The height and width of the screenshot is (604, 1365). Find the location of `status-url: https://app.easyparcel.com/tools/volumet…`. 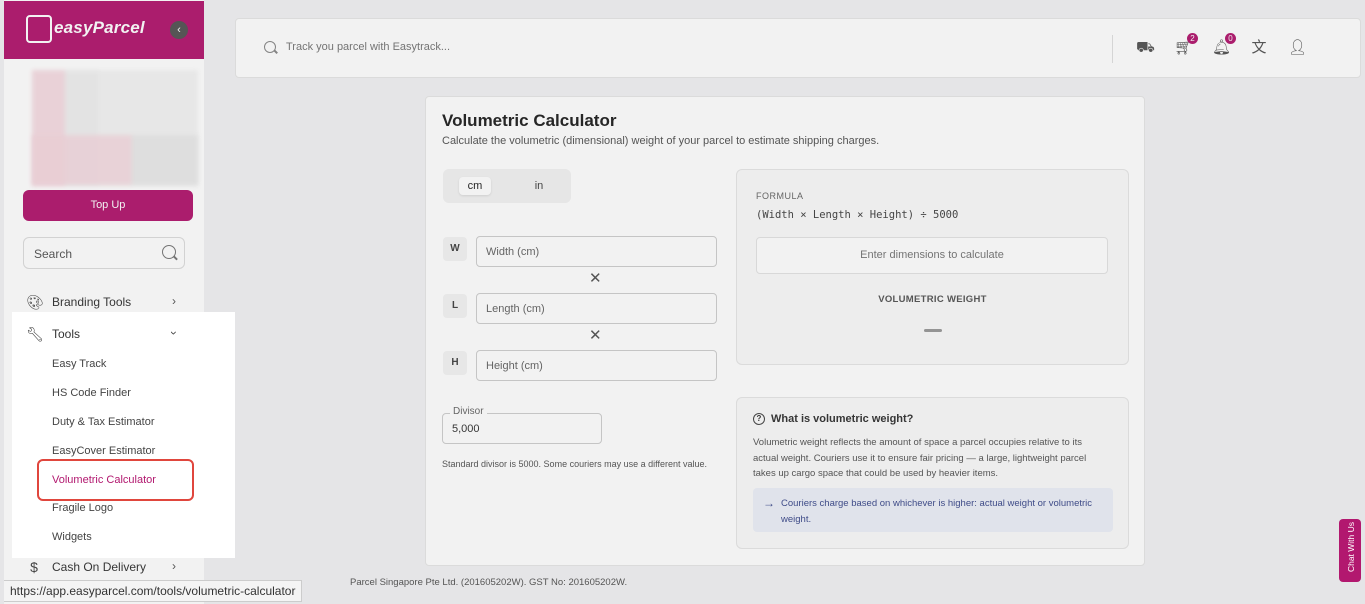

status-url: https://app.easyparcel.com/tools/volumet… is located at coordinates (153, 591).